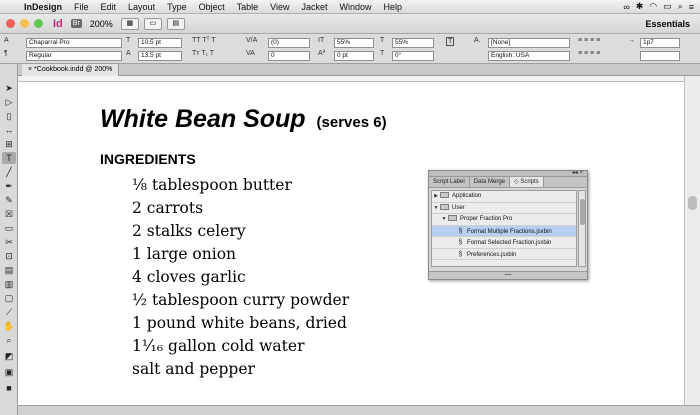 This screenshot has width=700, height=415. What do you see at coordinates (660, 56) in the screenshot?
I see `right-indent-field` at bounding box center [660, 56].